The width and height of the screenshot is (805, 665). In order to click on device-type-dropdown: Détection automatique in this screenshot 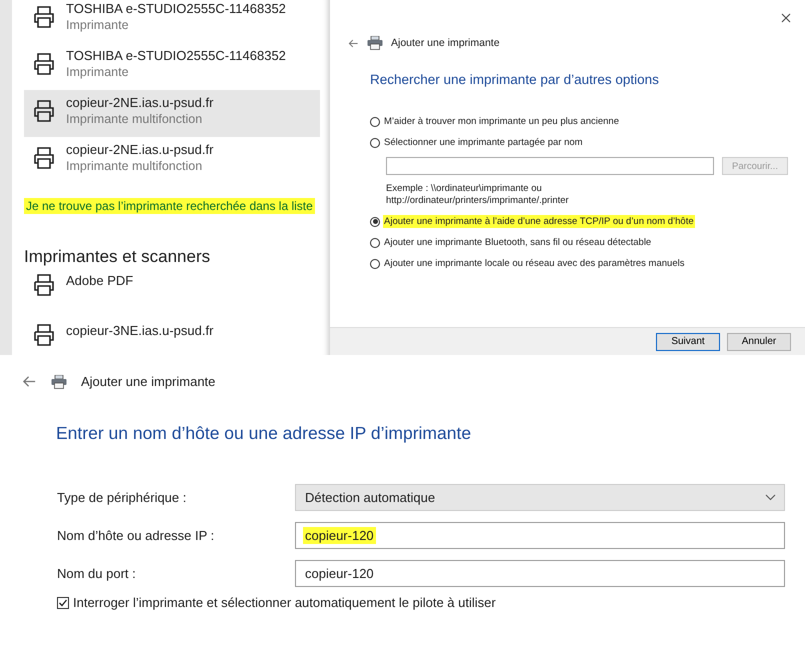, I will do `click(540, 497)`.